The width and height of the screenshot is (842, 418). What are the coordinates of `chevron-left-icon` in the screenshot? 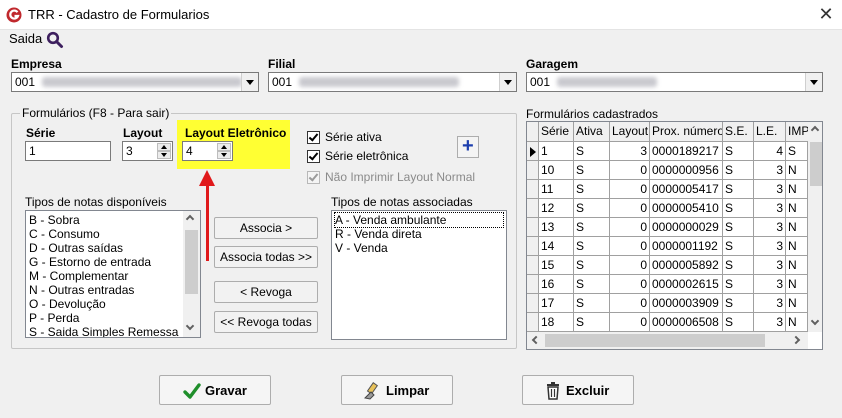 It's located at (536, 340).